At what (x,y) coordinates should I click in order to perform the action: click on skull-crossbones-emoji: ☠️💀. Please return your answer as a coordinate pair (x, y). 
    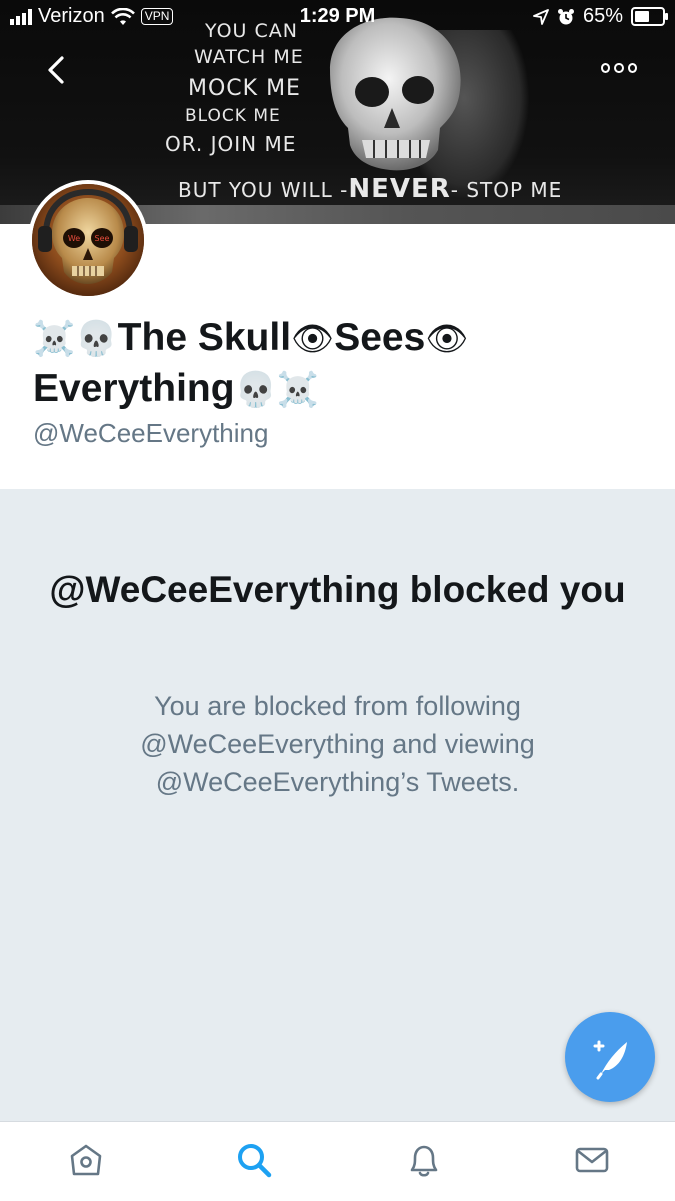
    Looking at the image, I should click on (75, 339).